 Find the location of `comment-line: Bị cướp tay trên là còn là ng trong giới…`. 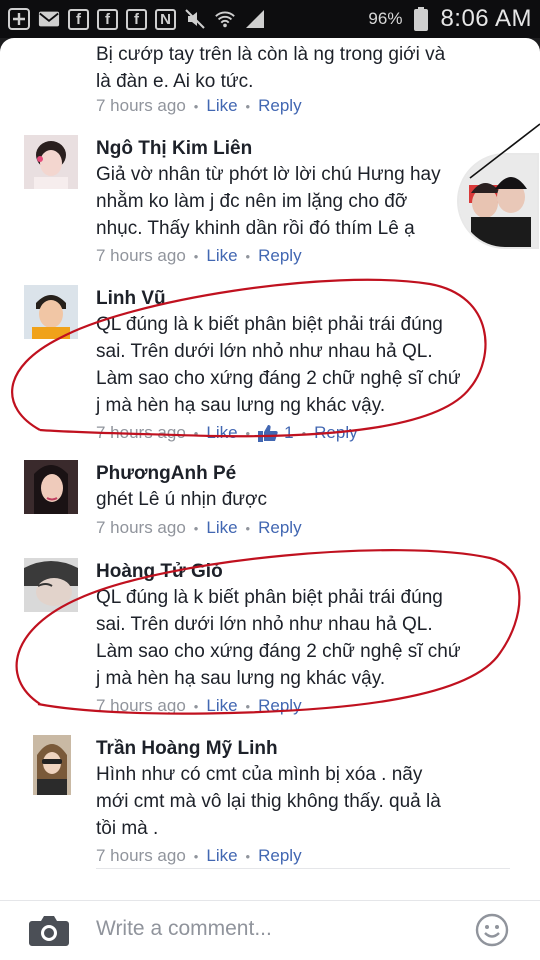

comment-line: Bị cướp tay trên là còn là ng trong giới… is located at coordinates (271, 54).